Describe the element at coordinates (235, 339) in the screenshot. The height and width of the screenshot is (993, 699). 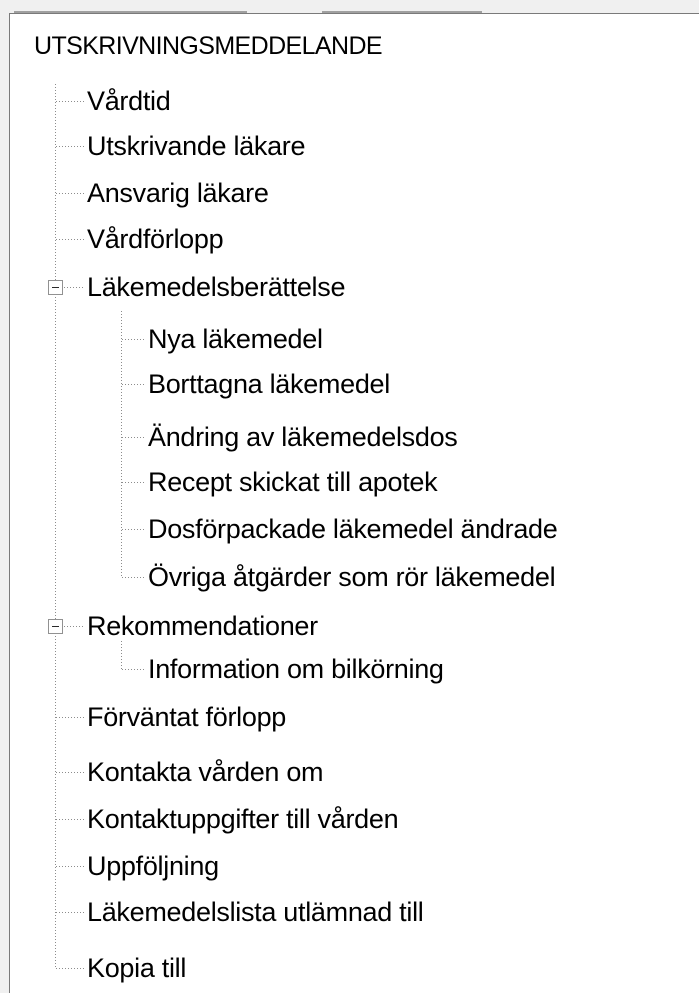
I see `tree-item-nya-lakemedel: Nya läkemedel` at that location.